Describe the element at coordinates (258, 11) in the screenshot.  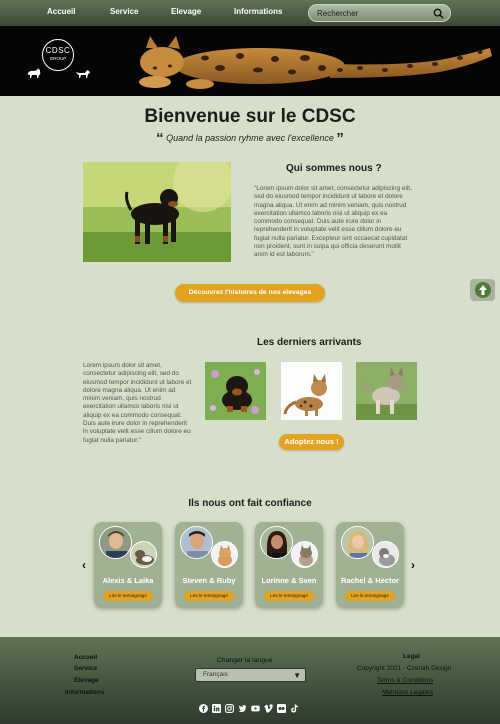
I see `nav-informations: Informations` at that location.